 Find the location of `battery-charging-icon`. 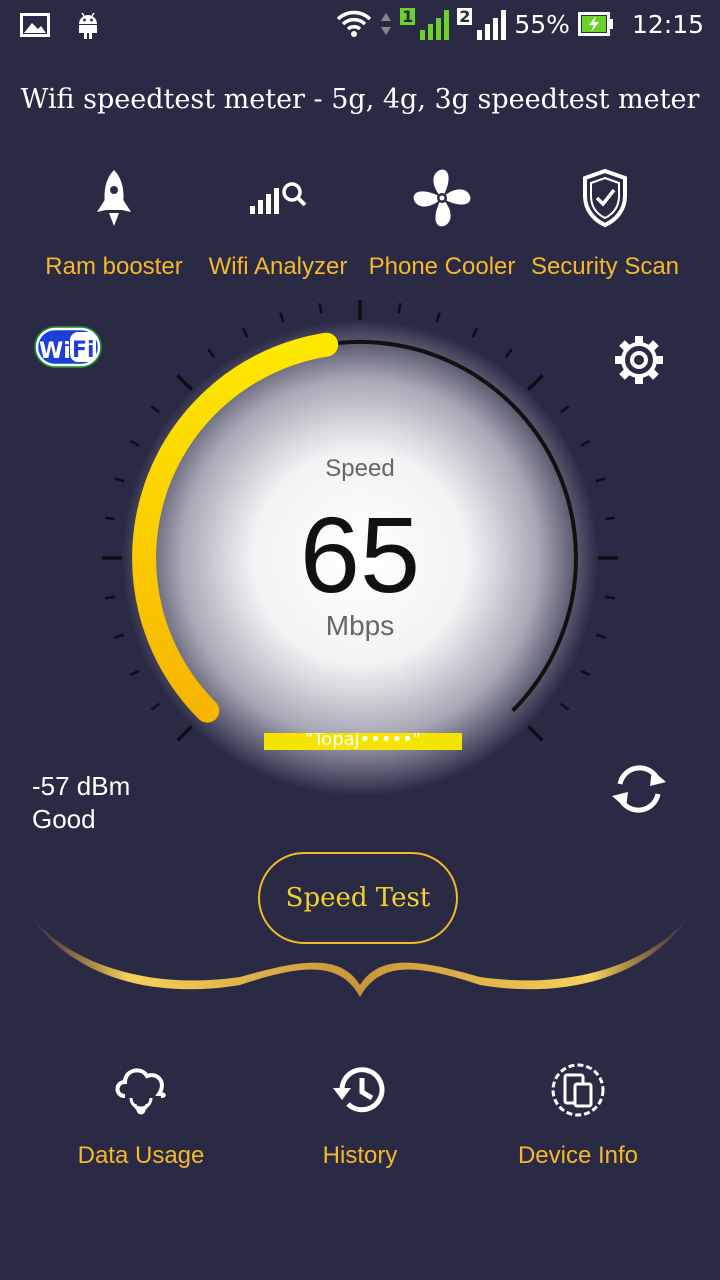

battery-charging-icon is located at coordinates (595, 24).